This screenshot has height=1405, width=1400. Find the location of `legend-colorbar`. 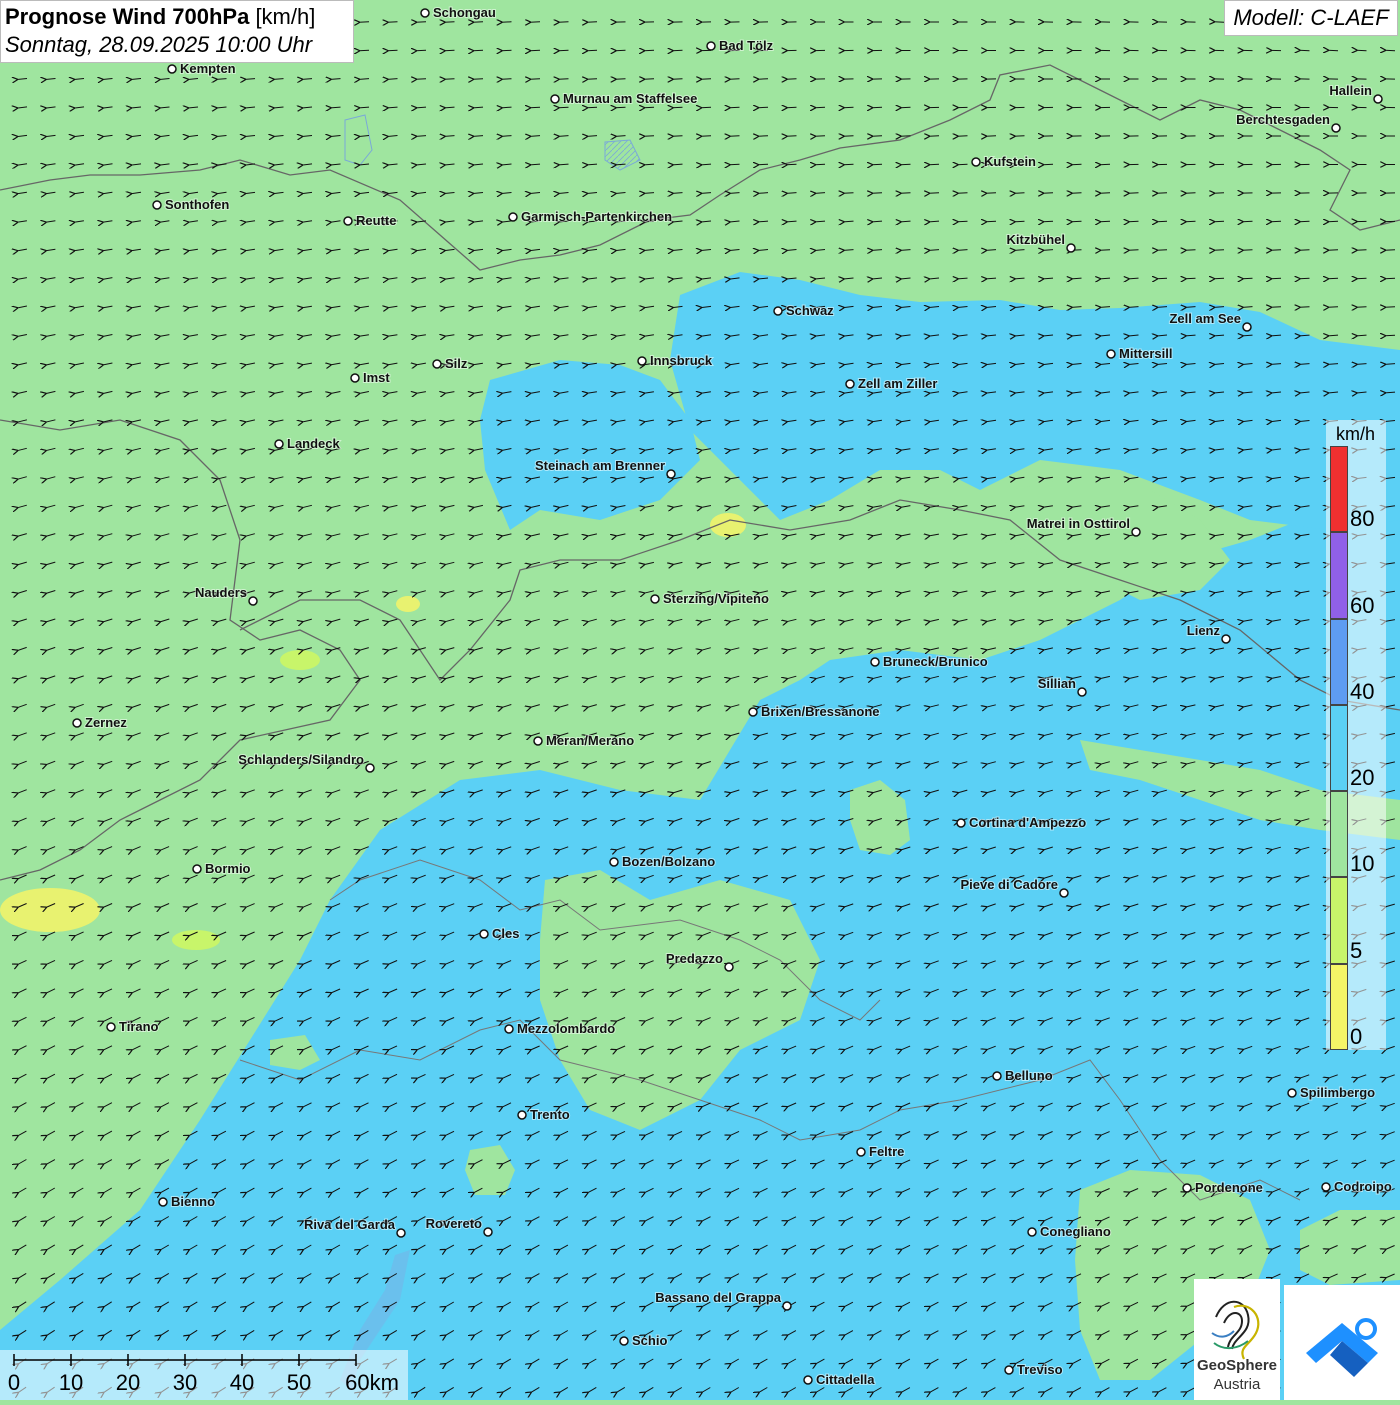

legend-colorbar is located at coordinates (1339, 748).